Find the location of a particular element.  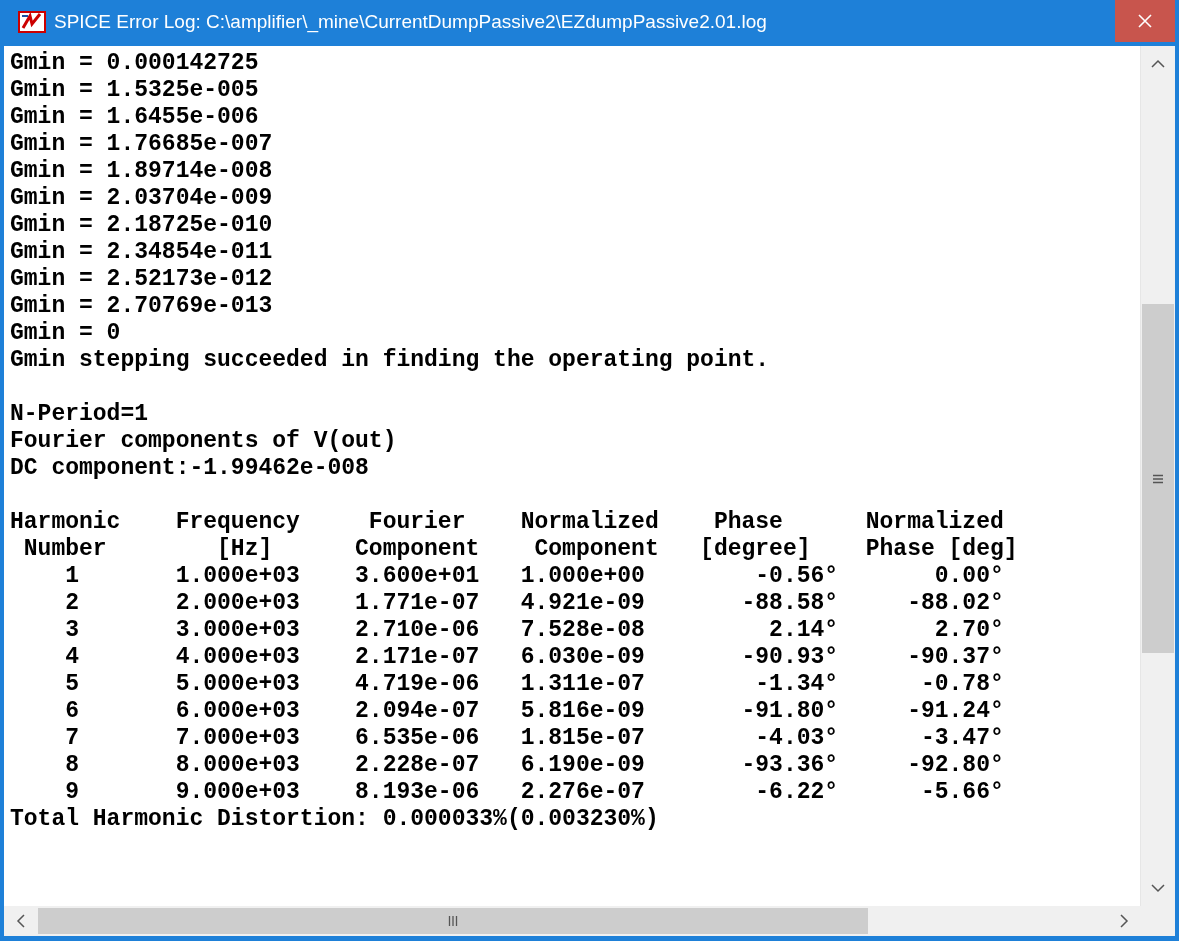

window-title: SPICE Error Log: C:\amplifier\_mine\CurrentDumpPassive2\EZdumpPassive2.01.log is located at coordinates (411, 22).